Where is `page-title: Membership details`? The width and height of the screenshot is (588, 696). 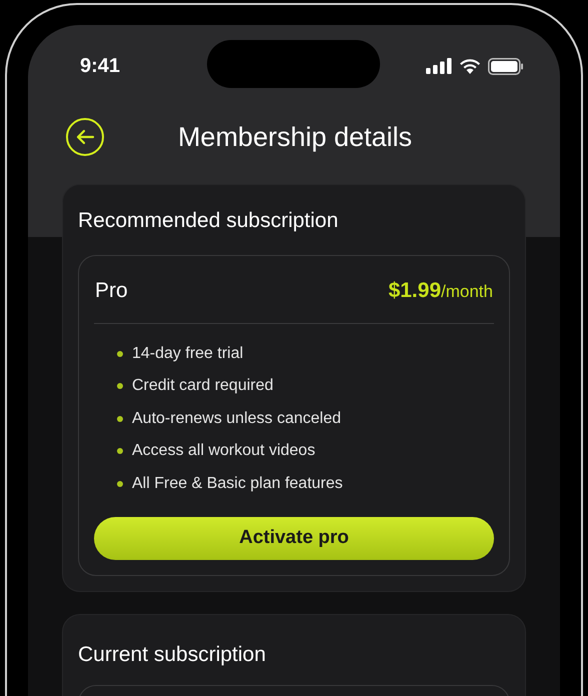
page-title: Membership details is located at coordinates (295, 137).